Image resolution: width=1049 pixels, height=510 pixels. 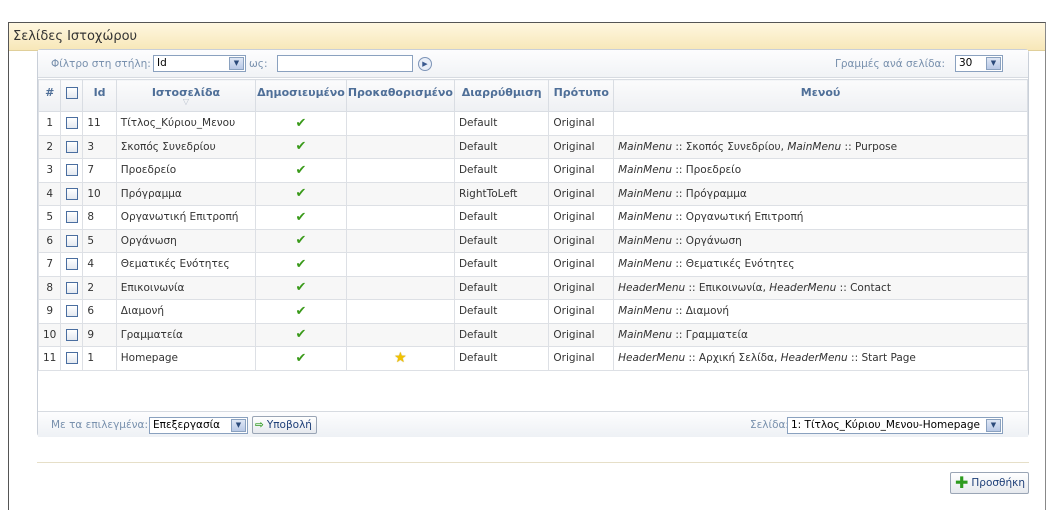 What do you see at coordinates (238, 425) in the screenshot?
I see `chevron-down-icon: ▼` at bounding box center [238, 425].